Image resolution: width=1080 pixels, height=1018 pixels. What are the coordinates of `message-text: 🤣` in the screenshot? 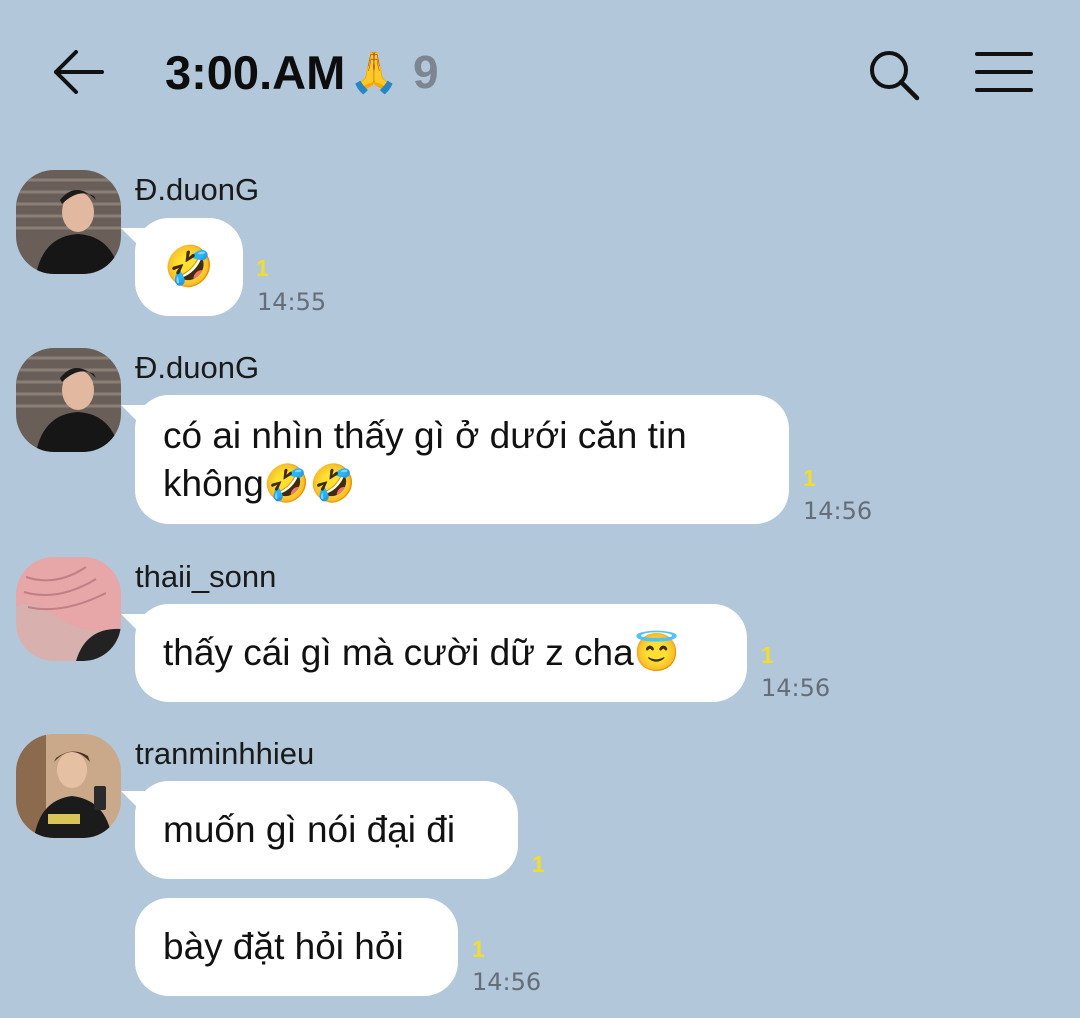 It's located at (189, 267).